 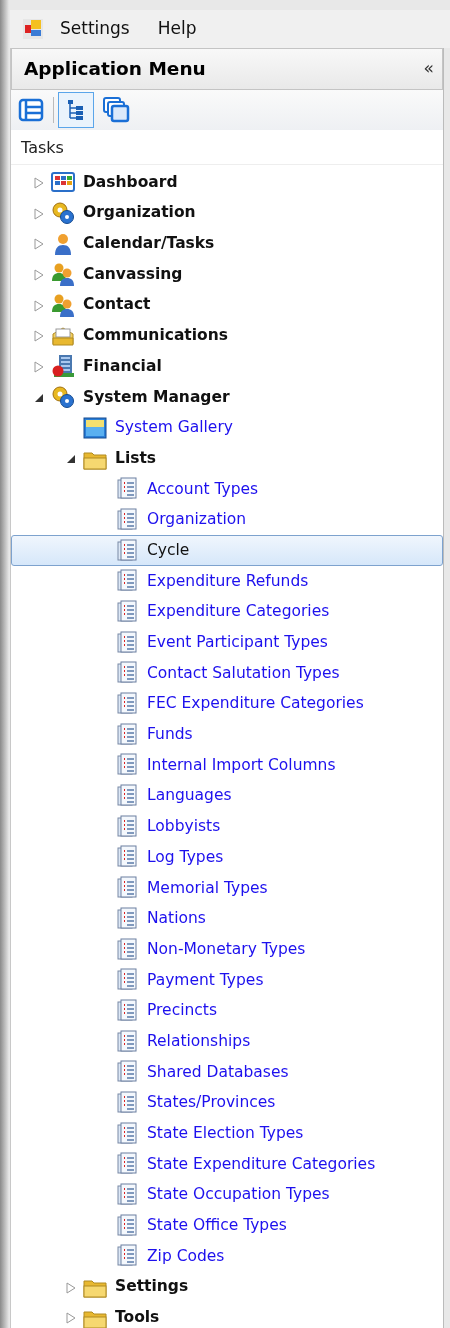 What do you see at coordinates (95, 427) in the screenshot?
I see `gallery-icon` at bounding box center [95, 427].